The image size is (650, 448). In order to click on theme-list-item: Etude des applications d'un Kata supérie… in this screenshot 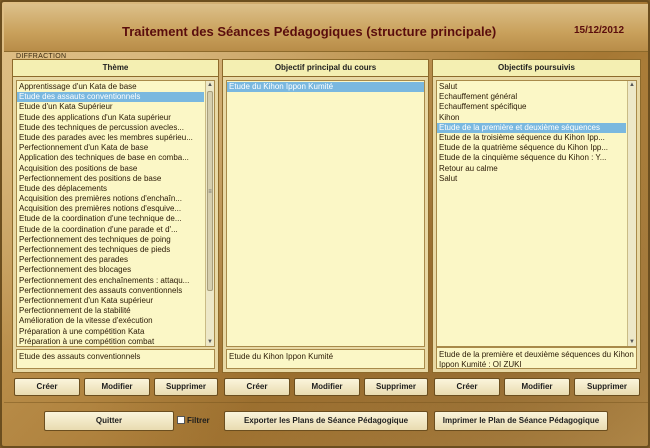, I will do `click(110, 118)`.